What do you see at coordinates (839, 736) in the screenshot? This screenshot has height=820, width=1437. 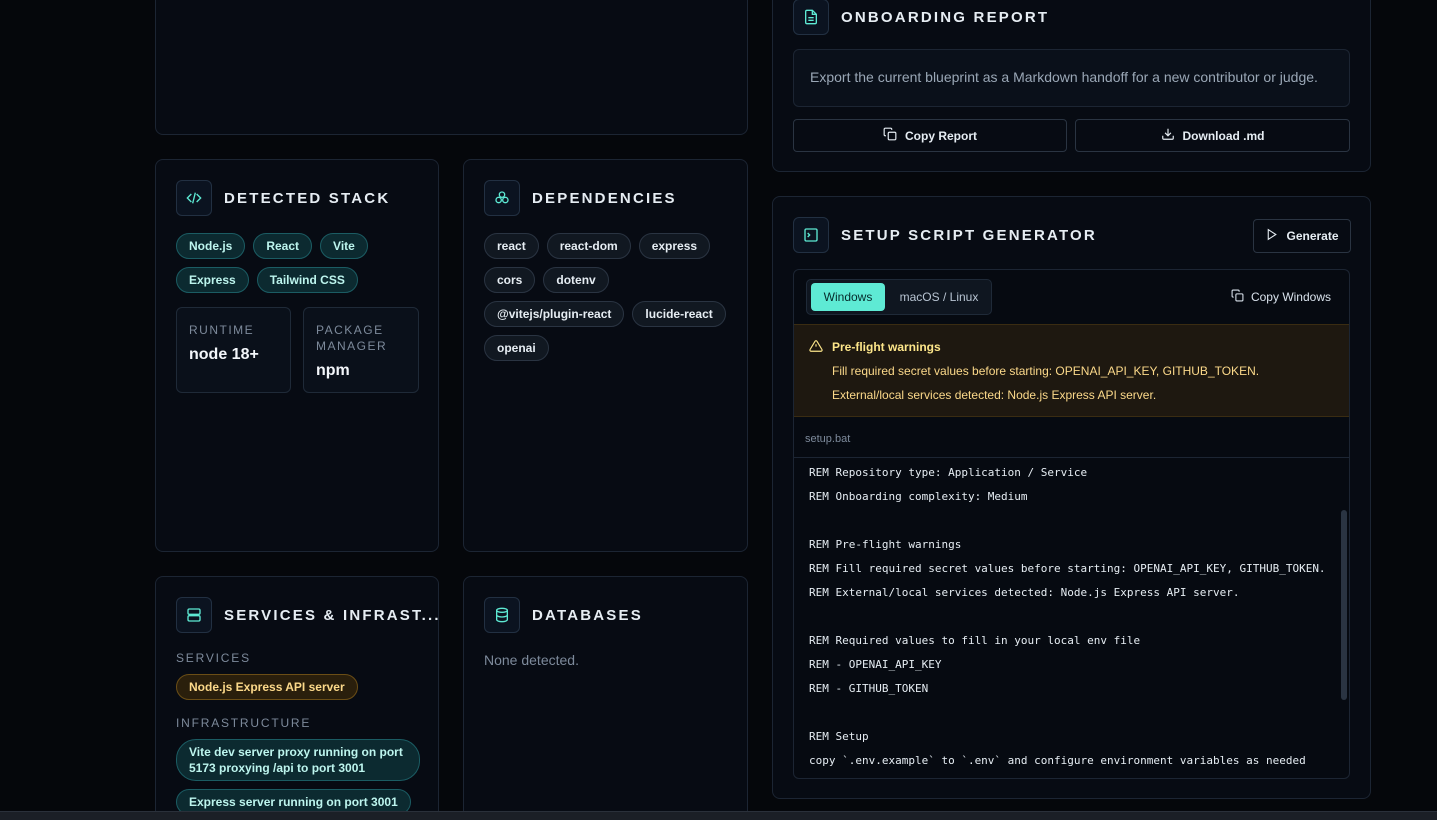 I see `script-line: REM Setup` at bounding box center [839, 736].